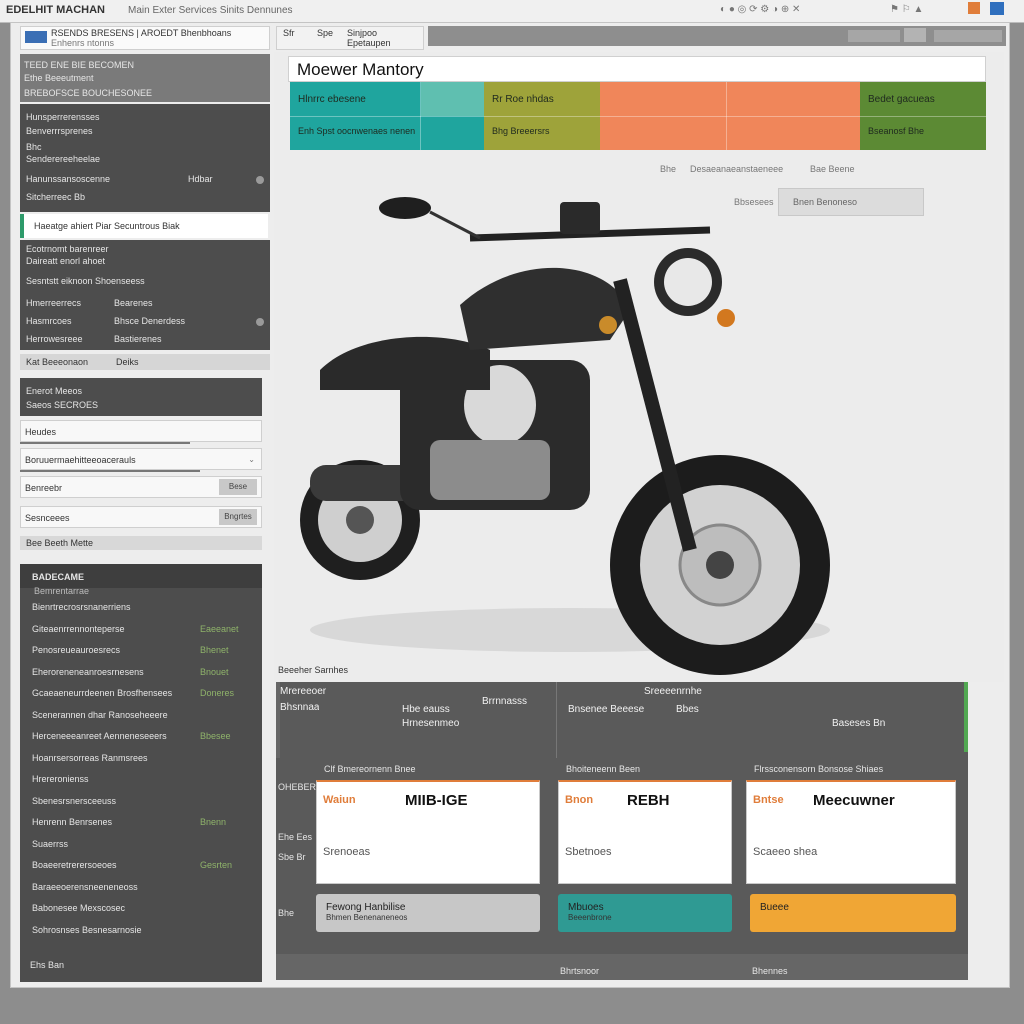  What do you see at coordinates (896, 131) in the screenshot?
I see `color-bar-bottom-label: Bseanosf Bhe` at bounding box center [896, 131].